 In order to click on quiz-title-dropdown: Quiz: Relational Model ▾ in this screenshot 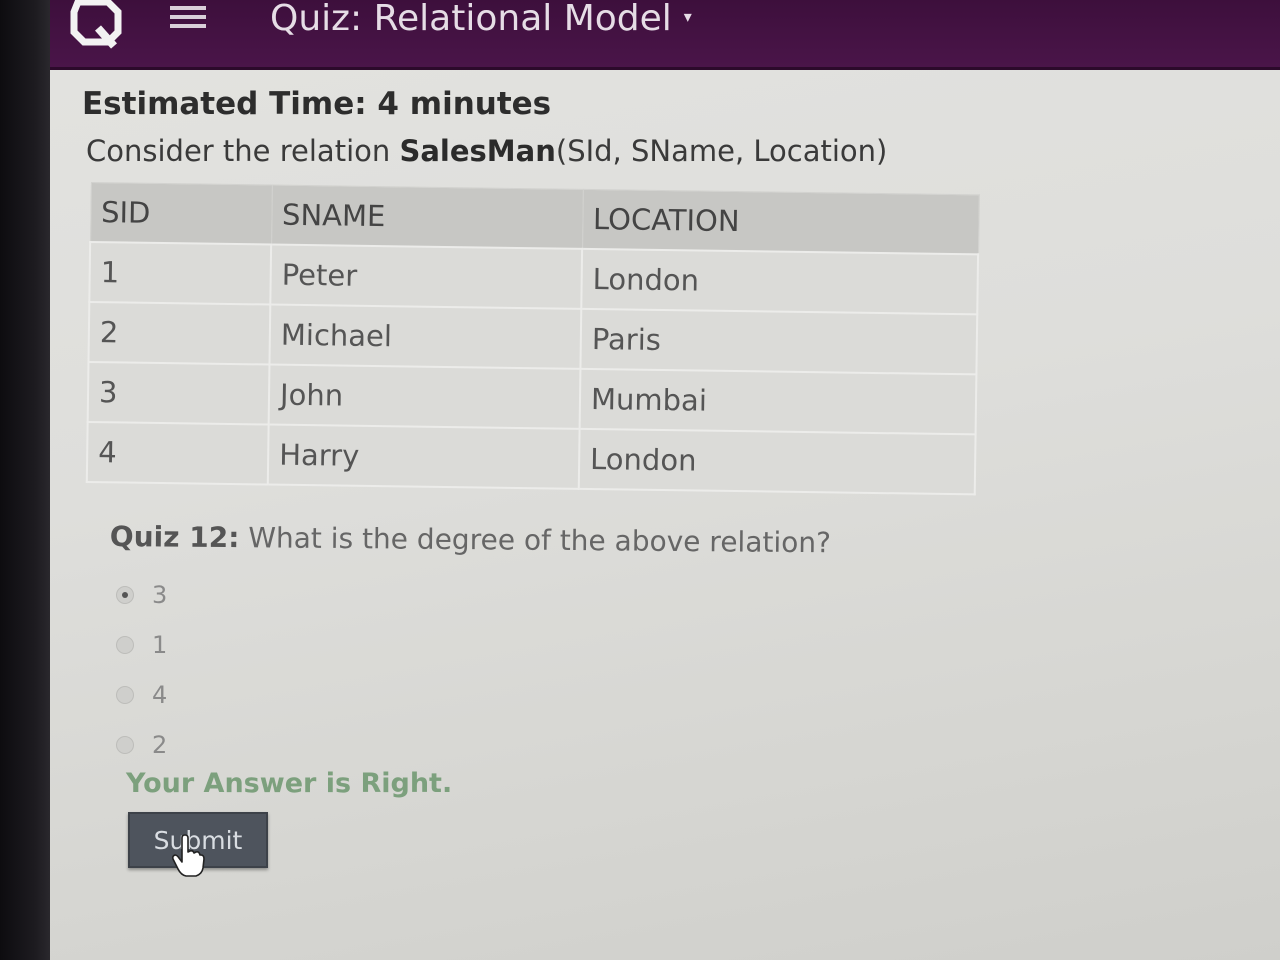, I will do `click(481, 19)`.